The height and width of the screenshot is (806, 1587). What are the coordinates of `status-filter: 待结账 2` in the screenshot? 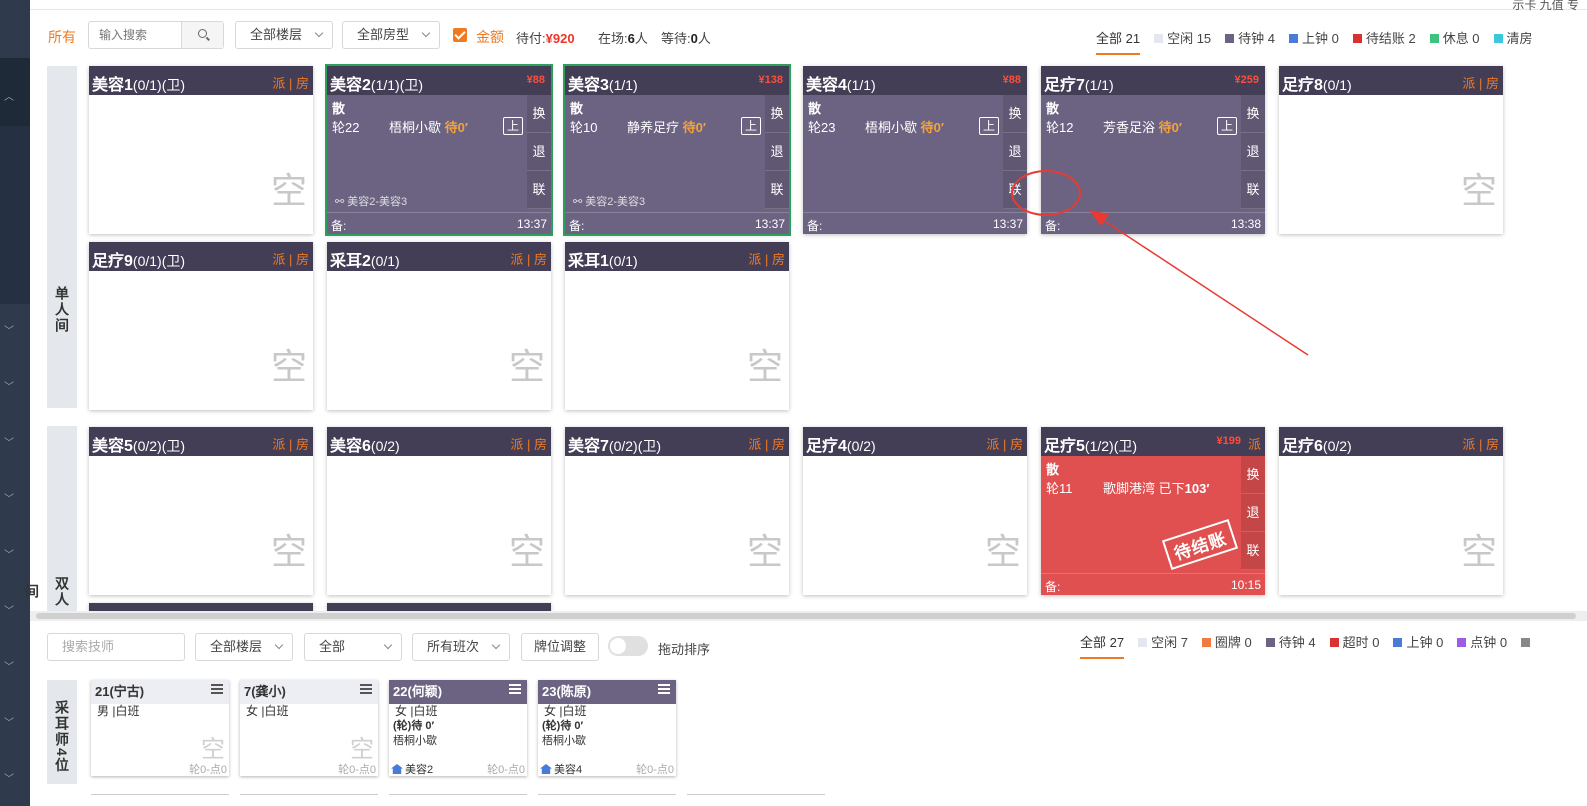 It's located at (1384, 37).